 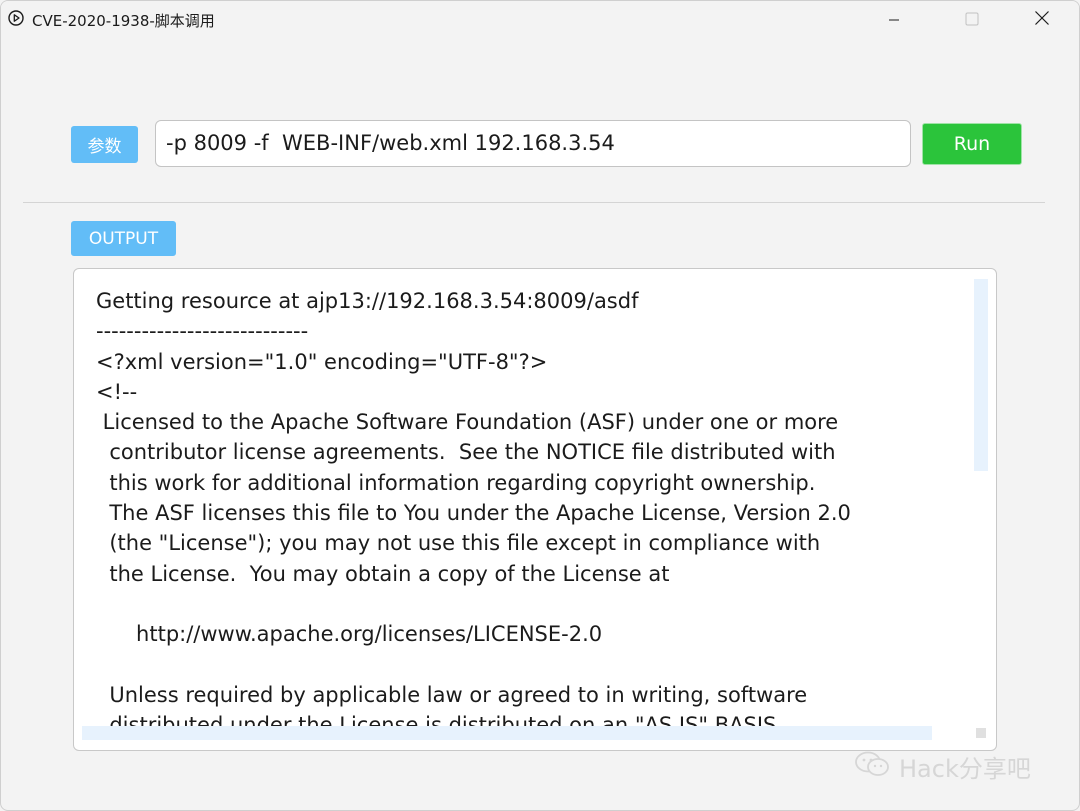 I want to click on params-label: 参数, so click(x=104, y=144).